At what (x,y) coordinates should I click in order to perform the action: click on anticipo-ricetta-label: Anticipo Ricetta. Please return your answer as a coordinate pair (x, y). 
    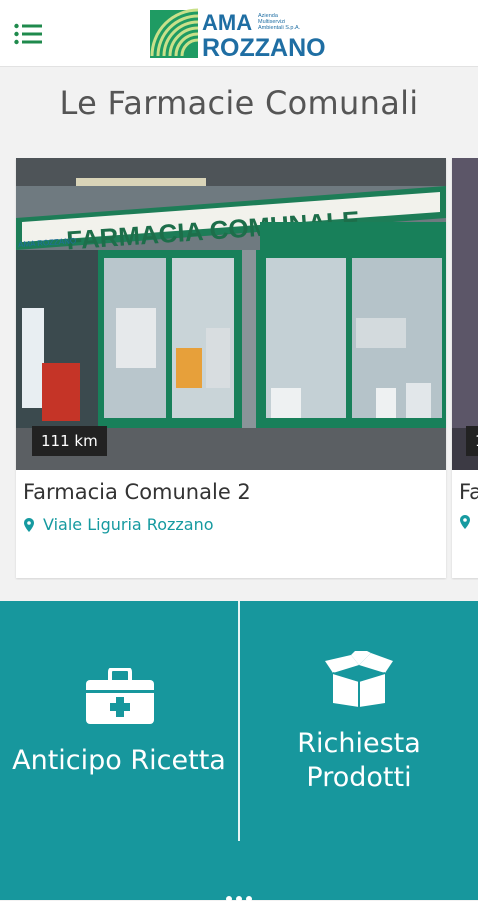
    Looking at the image, I should click on (119, 760).